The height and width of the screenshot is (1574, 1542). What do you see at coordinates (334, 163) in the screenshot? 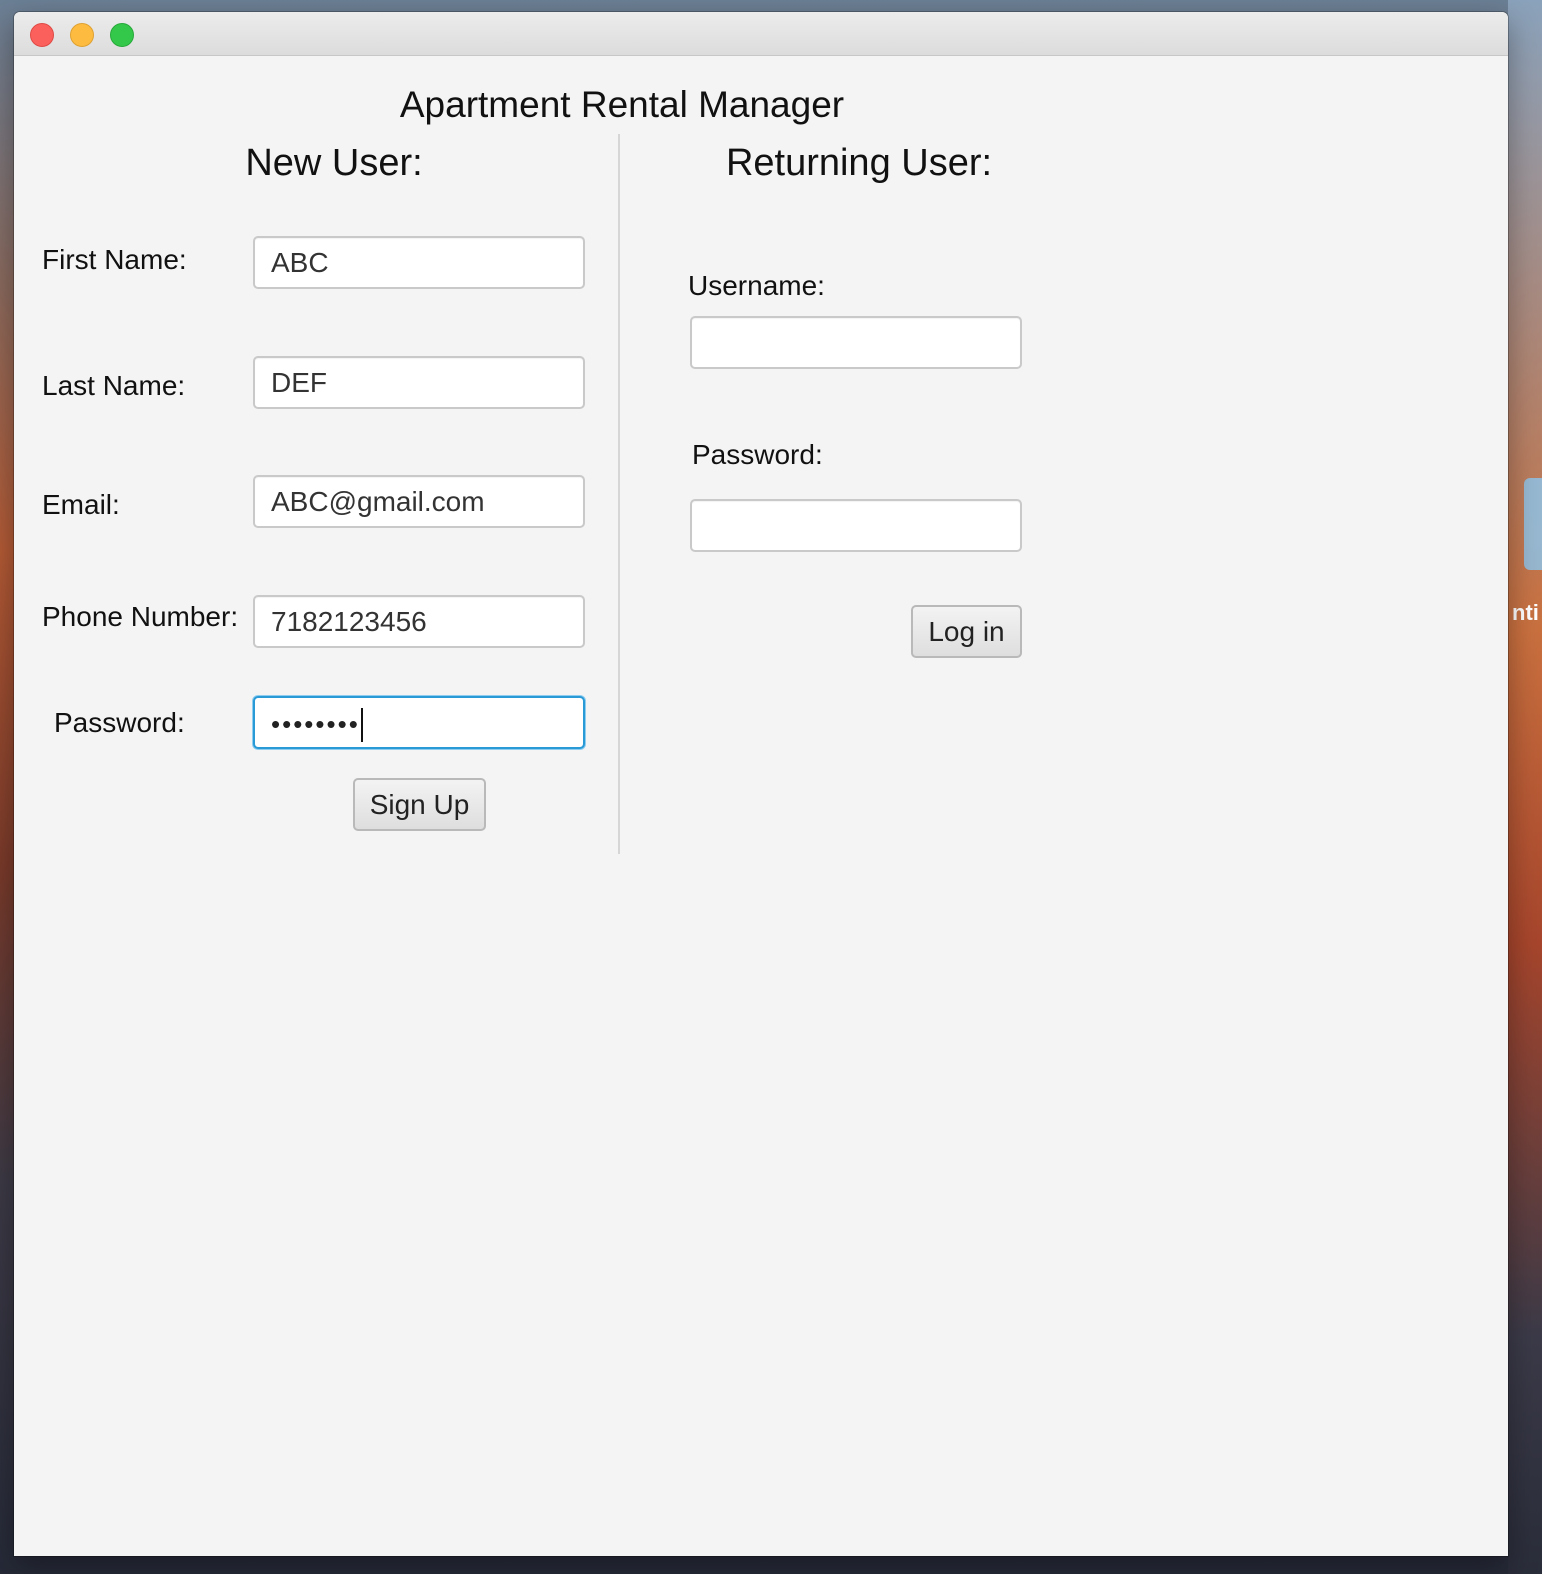
I see `new-user-heading: New User:` at bounding box center [334, 163].